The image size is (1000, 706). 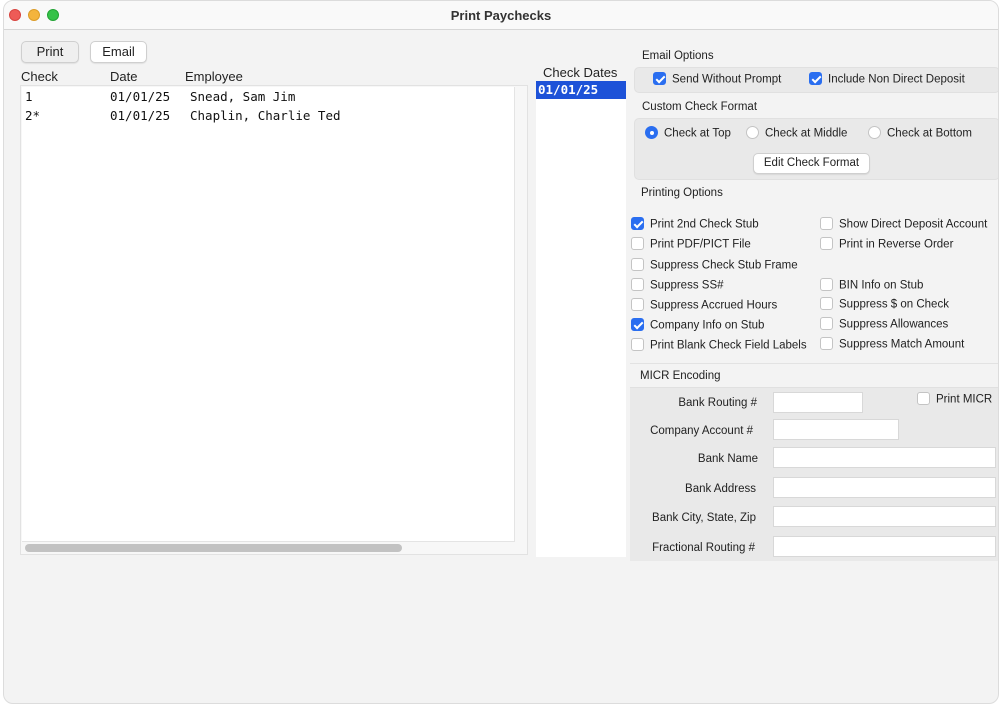 What do you see at coordinates (884, 324) in the screenshot?
I see `suppress-allowances-checkbox: Suppress Allowances` at bounding box center [884, 324].